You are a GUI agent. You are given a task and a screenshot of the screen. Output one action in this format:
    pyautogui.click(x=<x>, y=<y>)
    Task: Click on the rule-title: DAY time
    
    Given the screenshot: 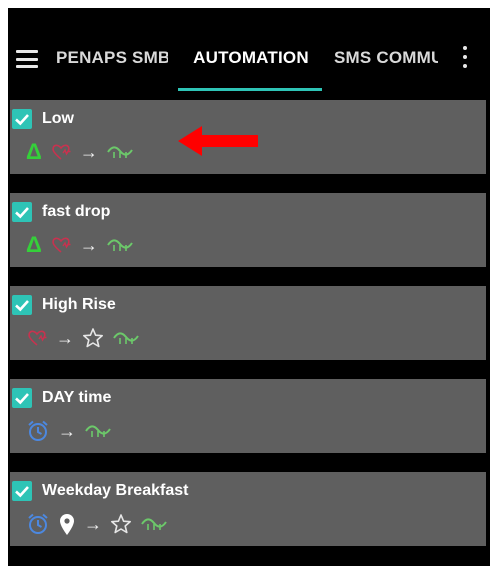 What is the action you would take?
    pyautogui.click(x=77, y=397)
    